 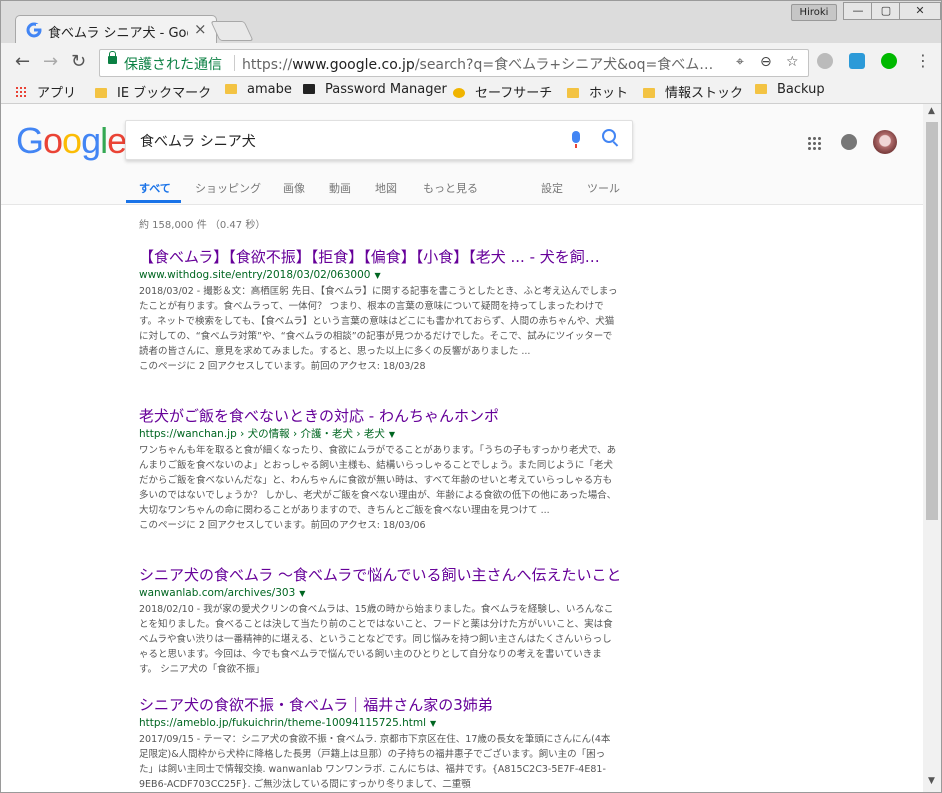 I want to click on chrome-menu-icon: ⋮, so click(x=923, y=60).